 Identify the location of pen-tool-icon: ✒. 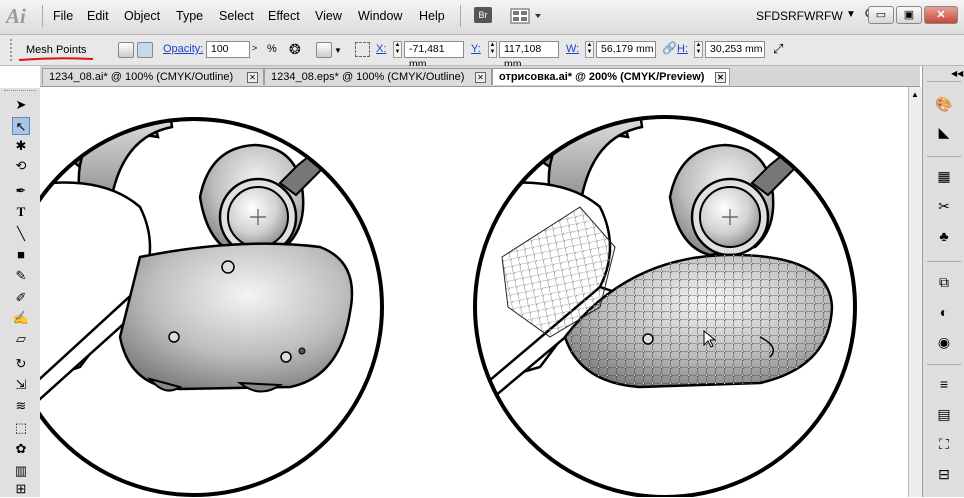
(21, 191).